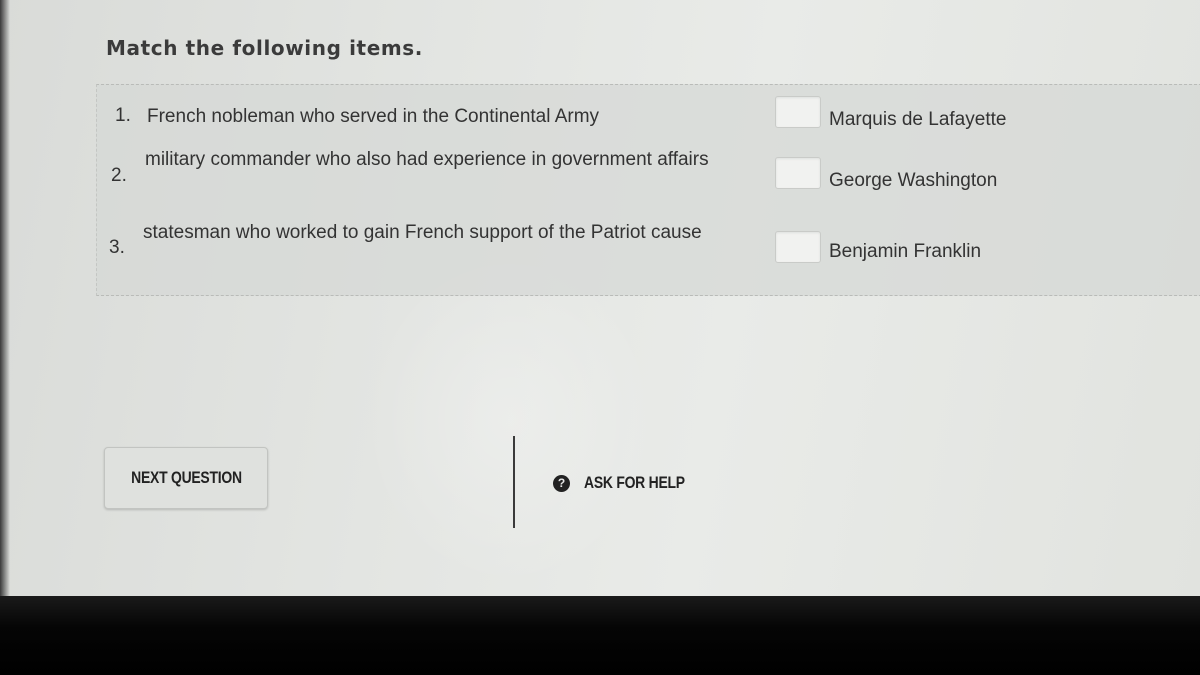 Image resolution: width=1200 pixels, height=675 pixels. What do you see at coordinates (905, 251) in the screenshot?
I see `choice-3-label: Benjamin Franklin` at bounding box center [905, 251].